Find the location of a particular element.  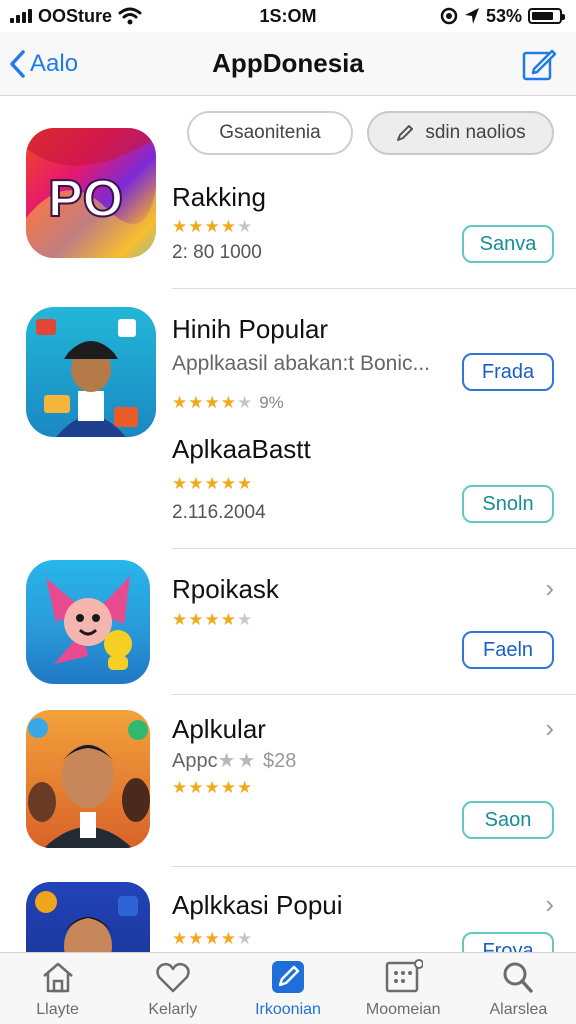

navigation-bar: Aalo AppDonesia is located at coordinates (288, 64).